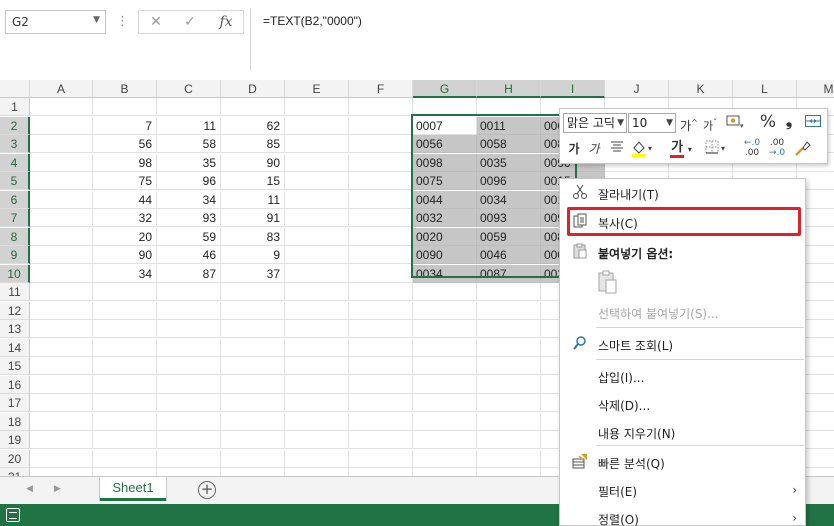 The height and width of the screenshot is (526, 834). Describe the element at coordinates (509, 199) in the screenshot. I see `cell-H6: 0034` at that location.